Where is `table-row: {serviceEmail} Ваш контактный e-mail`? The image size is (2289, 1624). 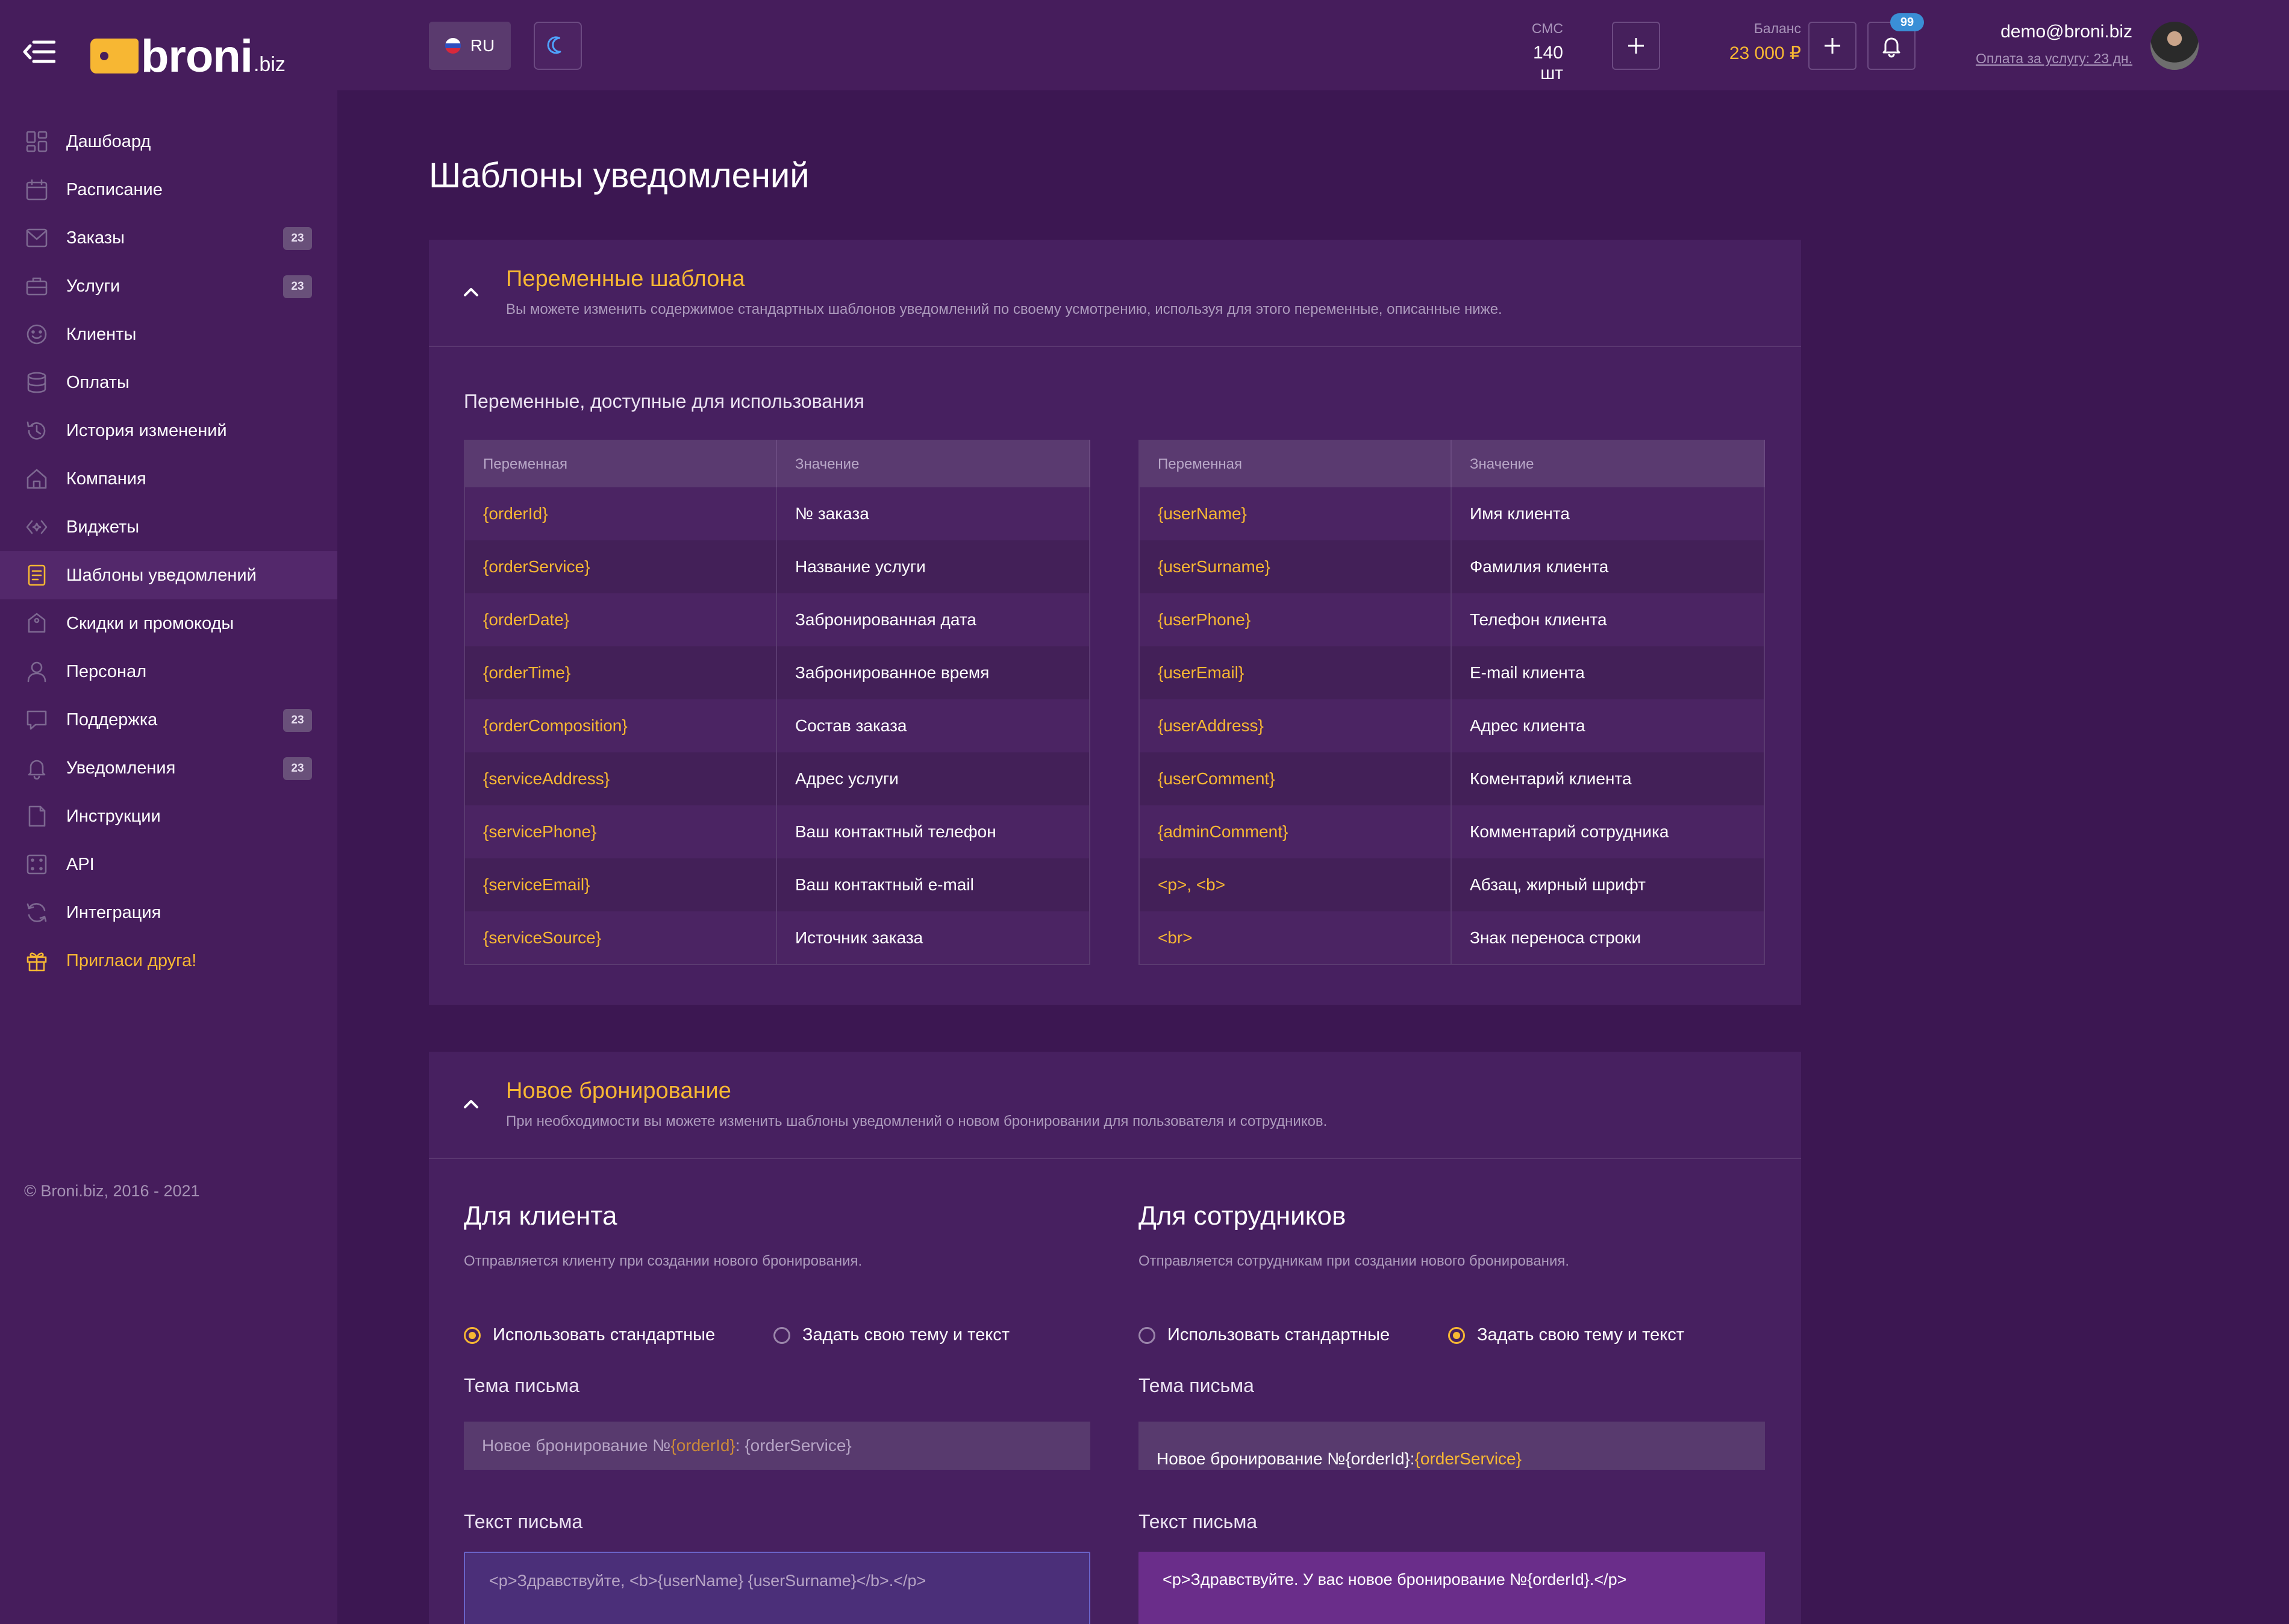 table-row: {serviceEmail} Ваш контактный e-mail is located at coordinates (777, 885).